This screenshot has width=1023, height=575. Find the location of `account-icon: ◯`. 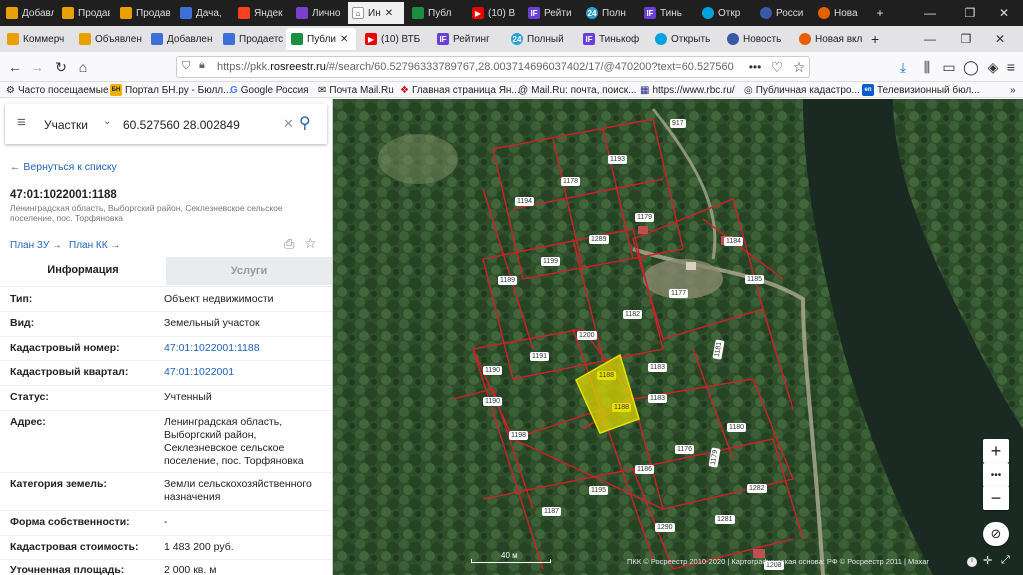

account-icon: ◯ is located at coordinates (971, 67).